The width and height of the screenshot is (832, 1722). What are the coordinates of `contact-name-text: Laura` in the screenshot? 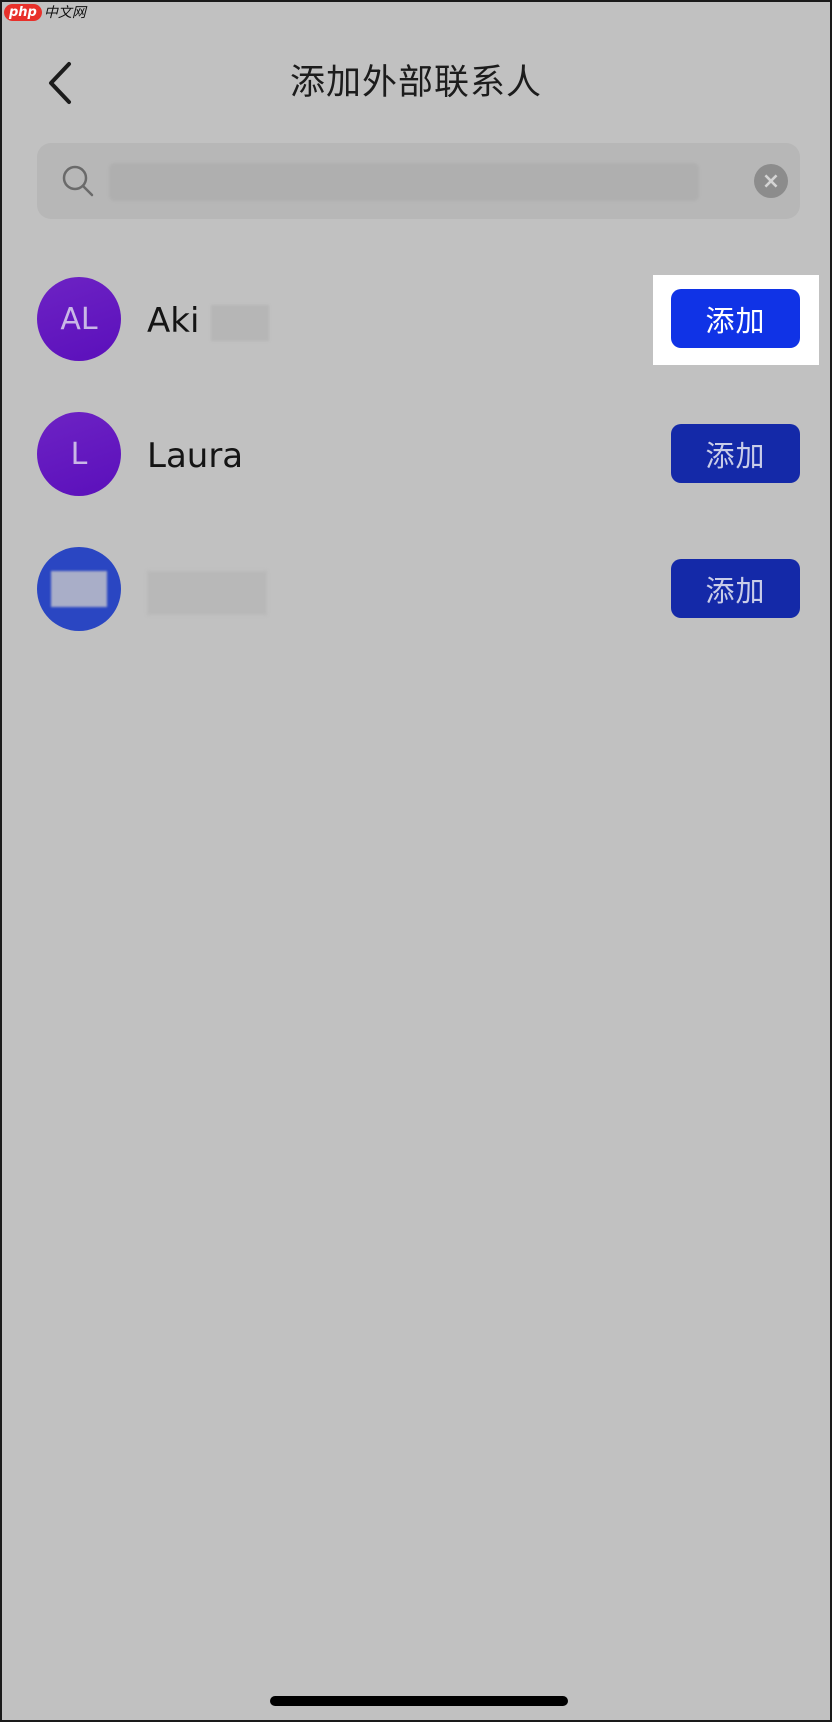 It's located at (195, 456).